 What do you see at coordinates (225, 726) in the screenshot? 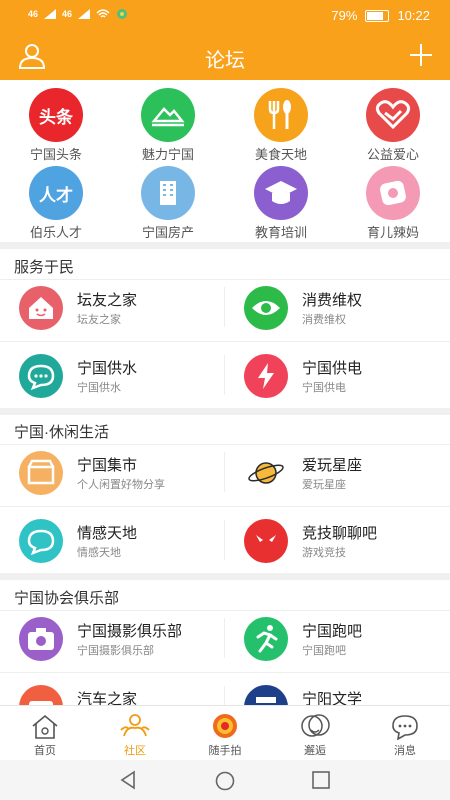
I see `snapshot-icon` at bounding box center [225, 726].